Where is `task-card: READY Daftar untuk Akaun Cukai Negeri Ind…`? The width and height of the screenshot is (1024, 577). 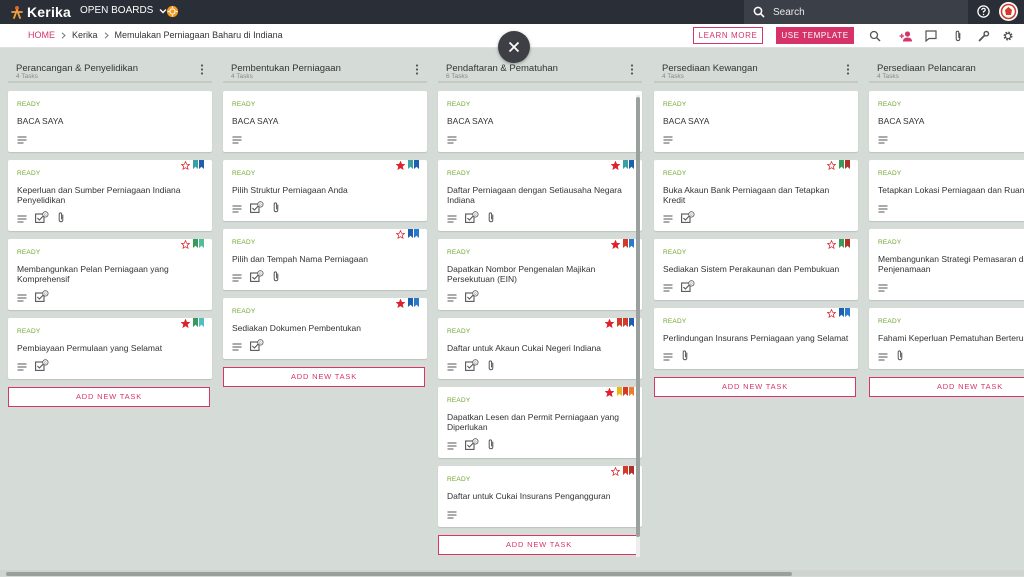 task-card: READY Daftar untuk Akaun Cukai Negeri Ind… is located at coordinates (540, 348).